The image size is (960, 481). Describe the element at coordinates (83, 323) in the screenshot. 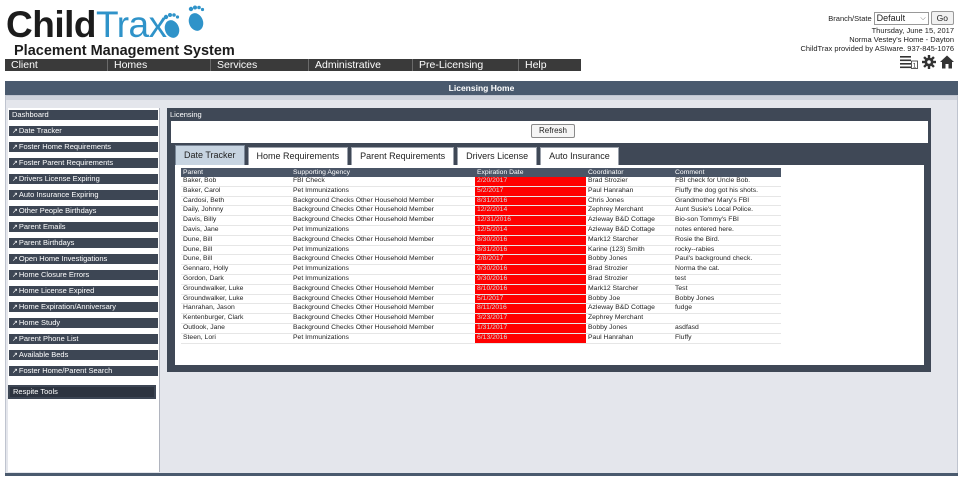

I see `sidebar-item-home-study: ↗Home Study` at that location.